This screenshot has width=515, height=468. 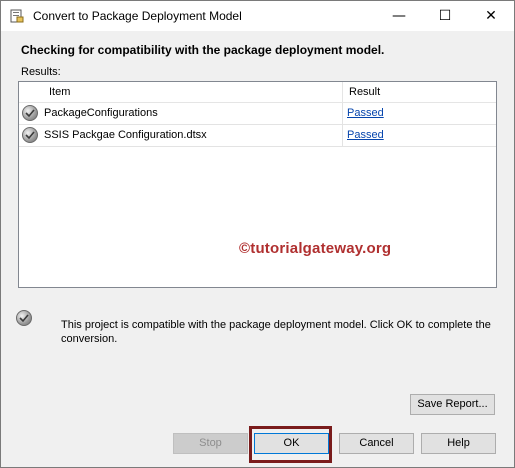 What do you see at coordinates (491, 16) in the screenshot?
I see `close-button: ✕` at bounding box center [491, 16].